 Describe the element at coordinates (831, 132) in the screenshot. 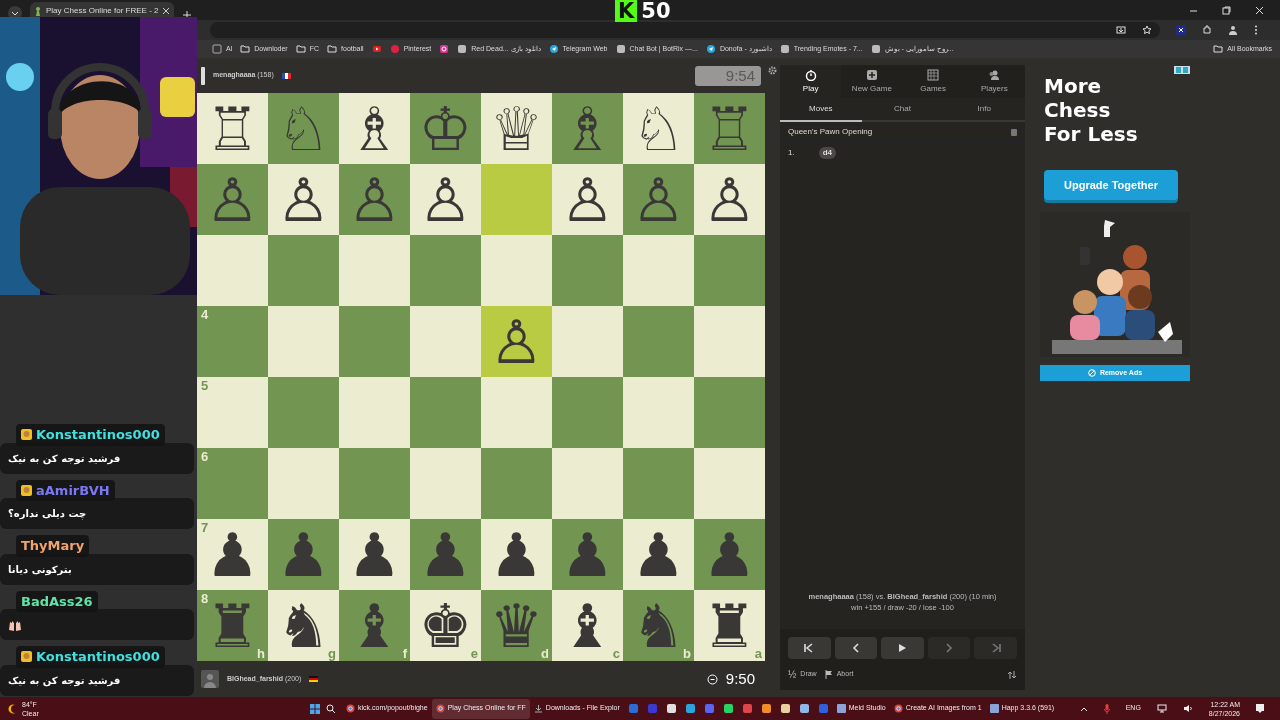

I see `opening-name: Queen's Pawn Opening` at that location.